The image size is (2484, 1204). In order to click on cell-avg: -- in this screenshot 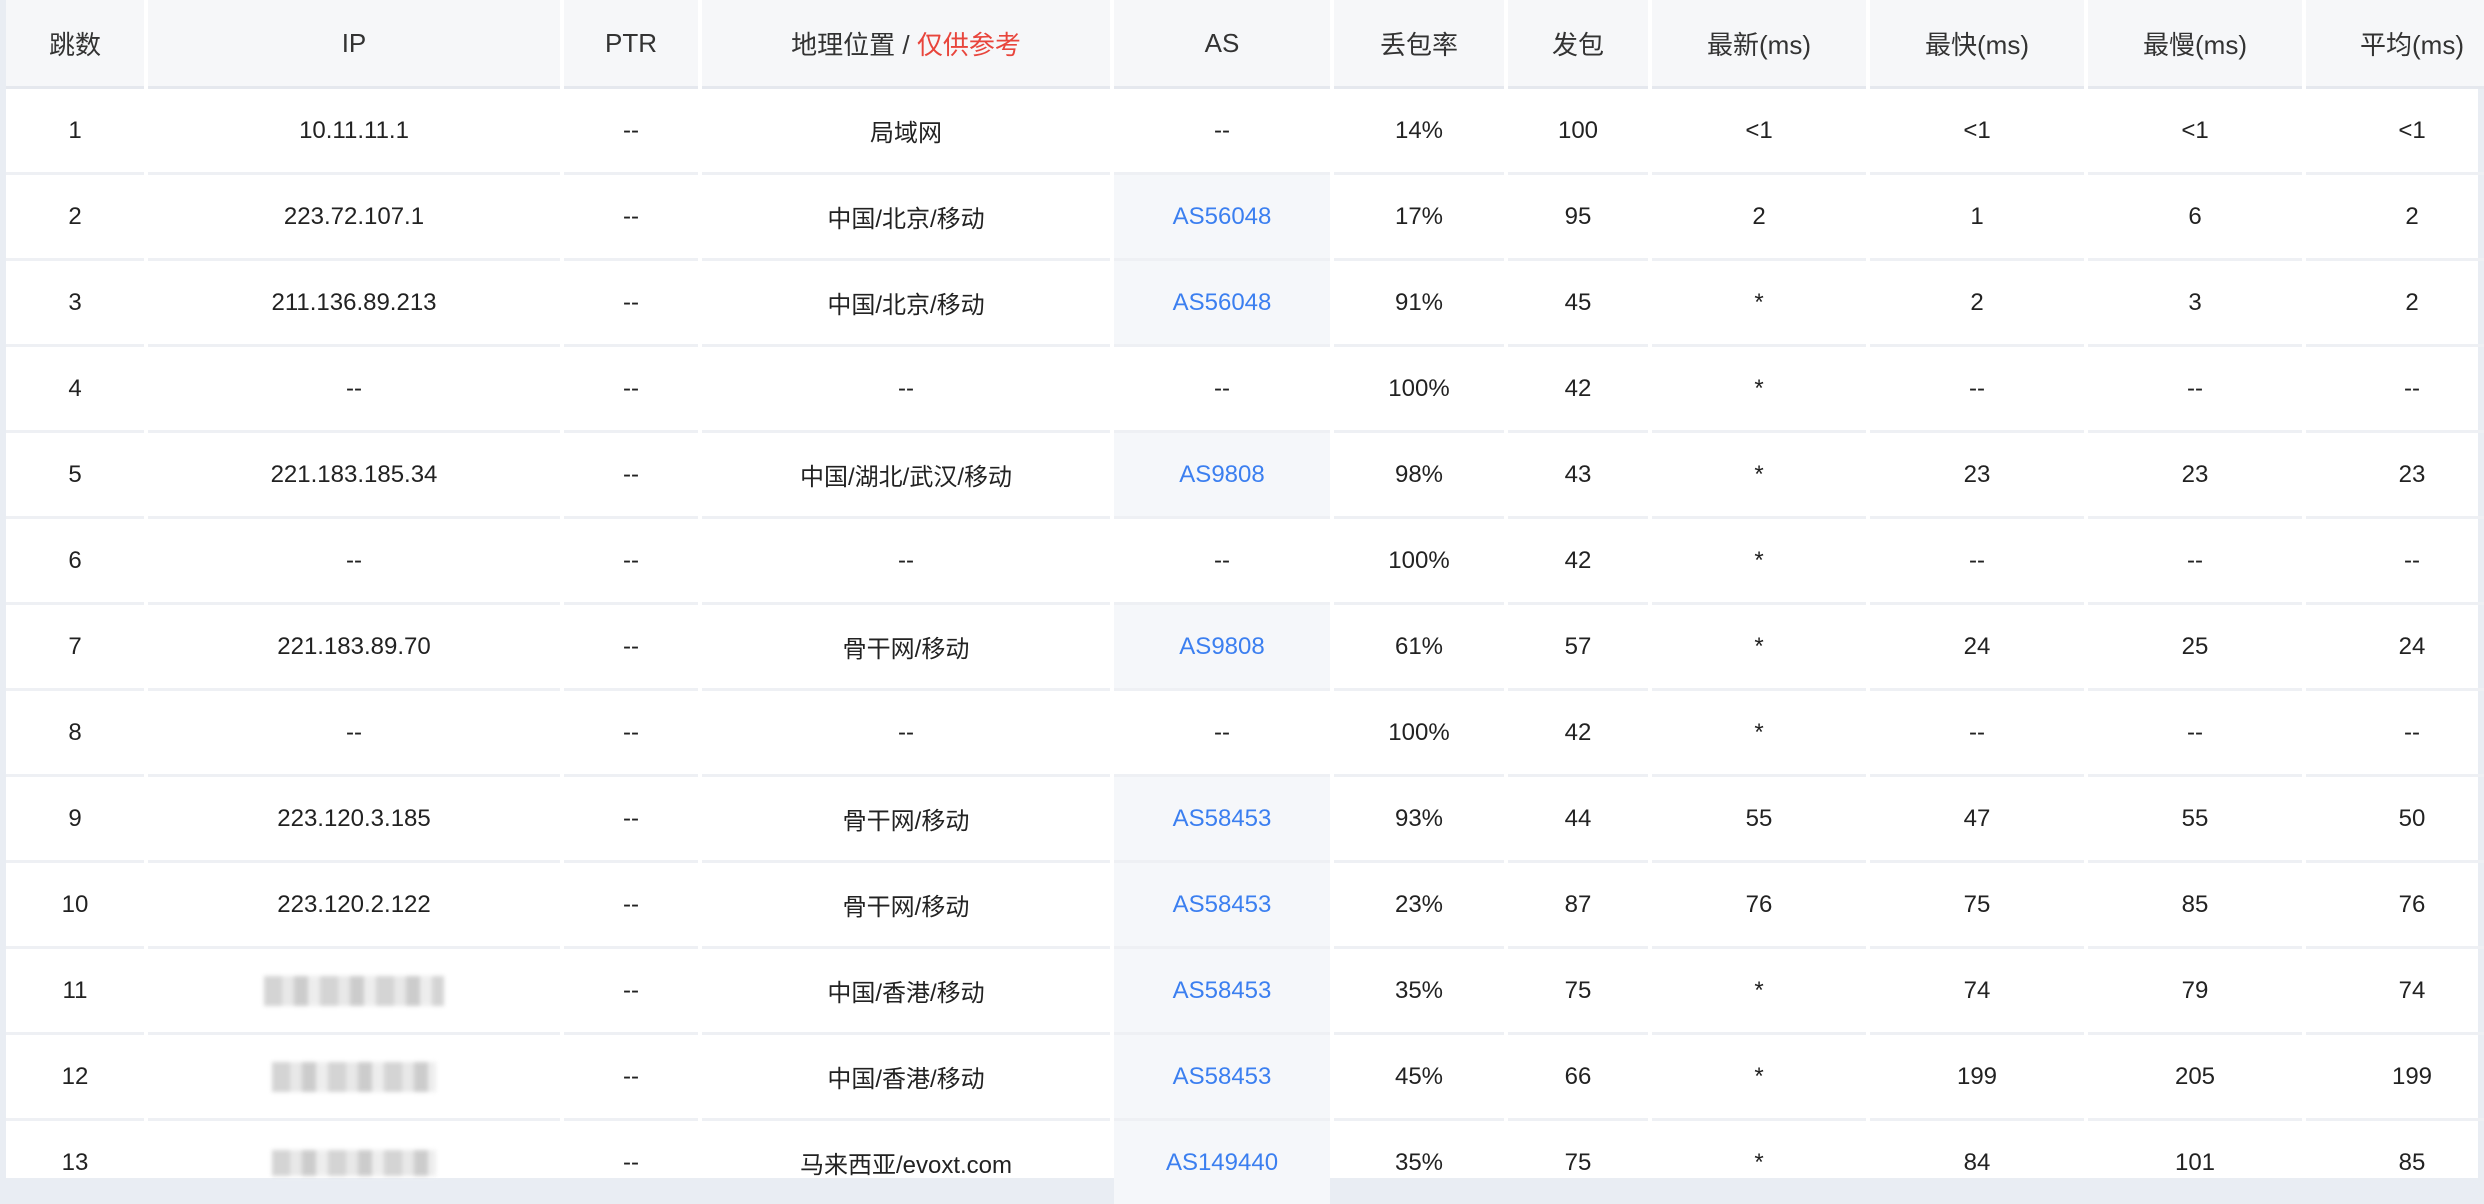, I will do `click(2395, 734)`.